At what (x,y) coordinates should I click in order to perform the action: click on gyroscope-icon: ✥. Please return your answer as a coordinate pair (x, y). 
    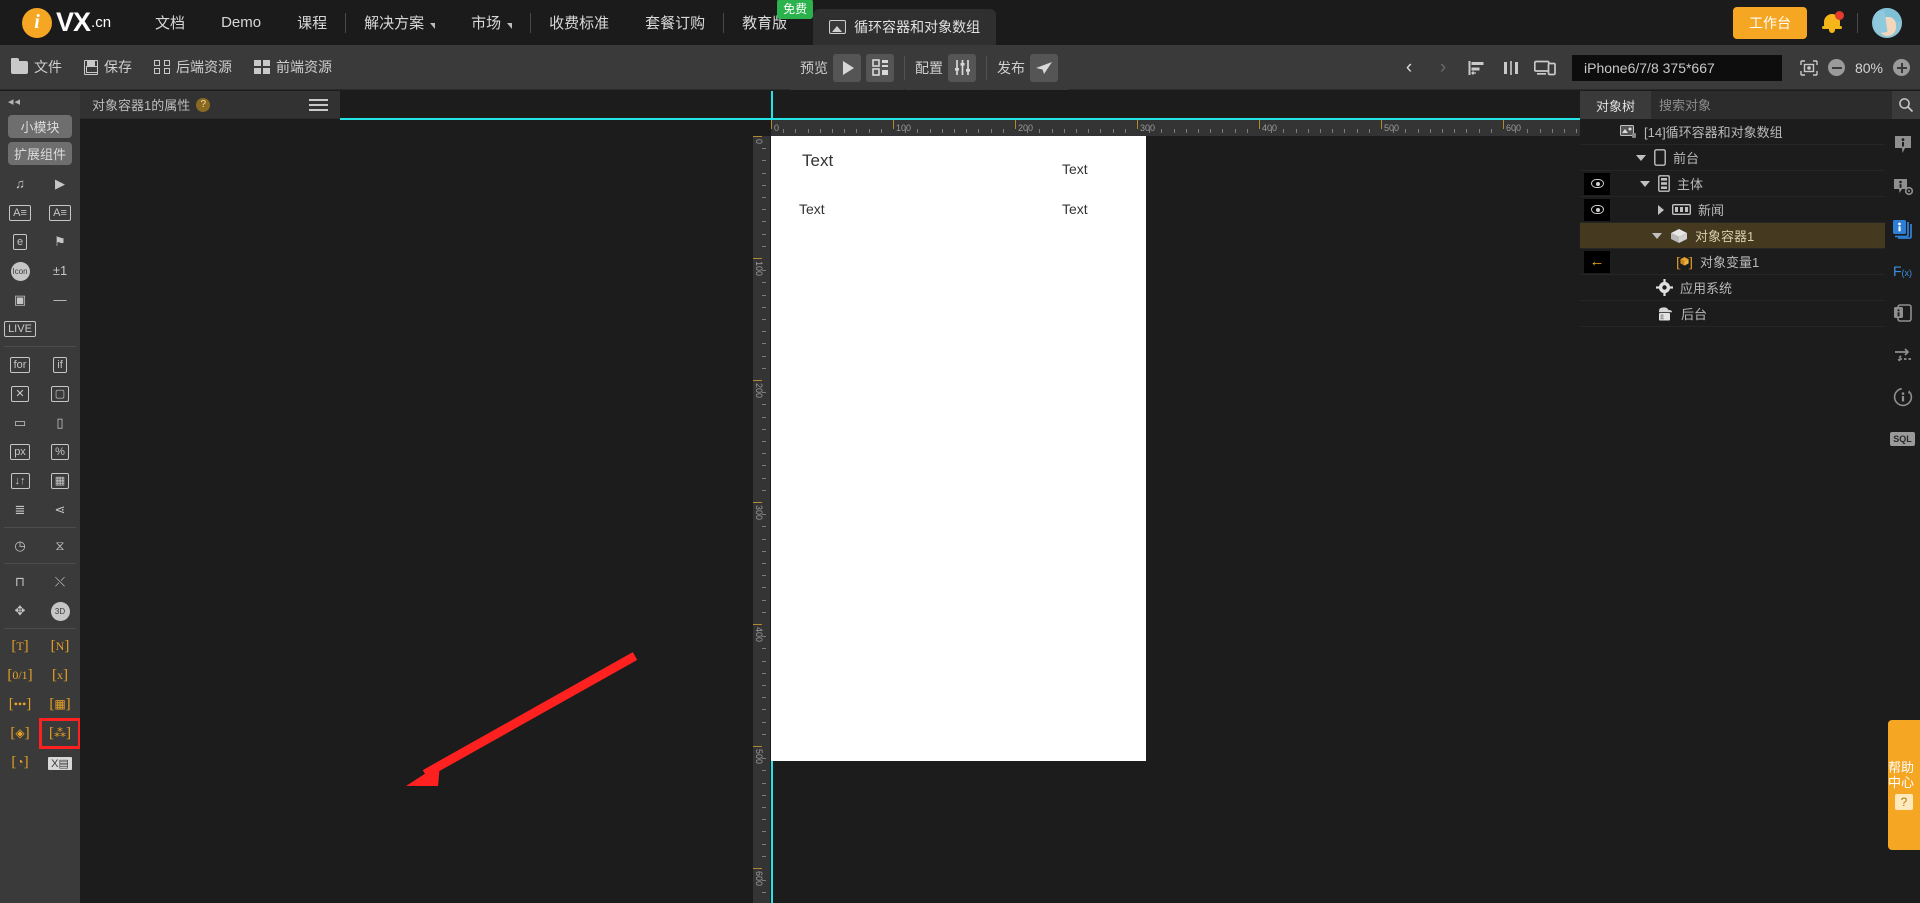
    Looking at the image, I should click on (20, 610).